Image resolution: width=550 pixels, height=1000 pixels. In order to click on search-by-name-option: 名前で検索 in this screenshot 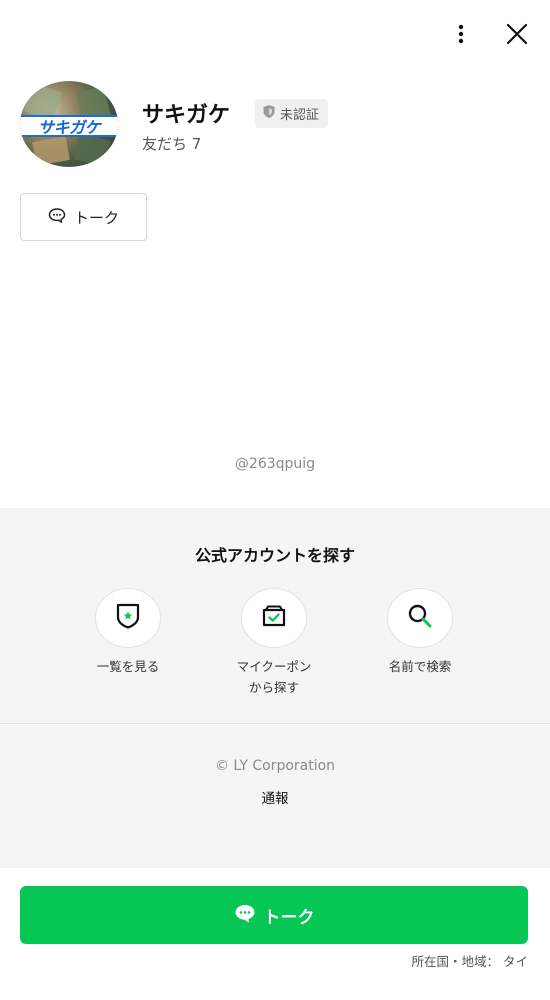, I will do `click(420, 632)`.